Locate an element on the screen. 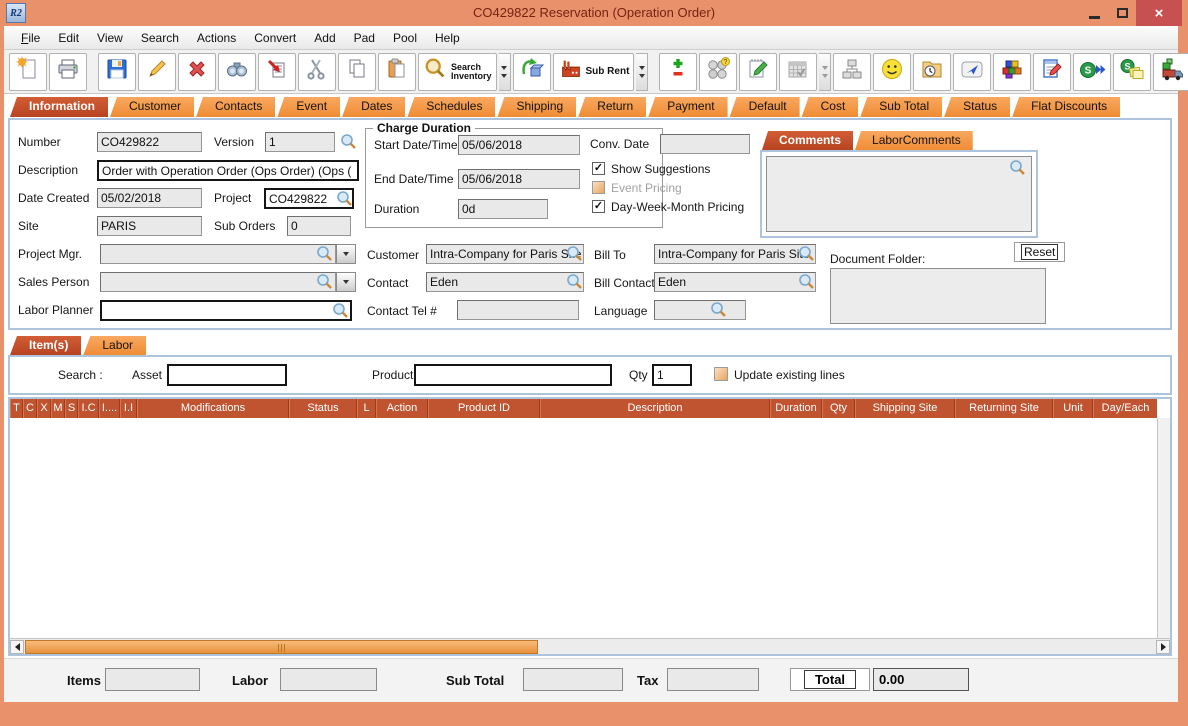 This screenshot has height=726, width=1188. project-search-icon is located at coordinates (344, 198).